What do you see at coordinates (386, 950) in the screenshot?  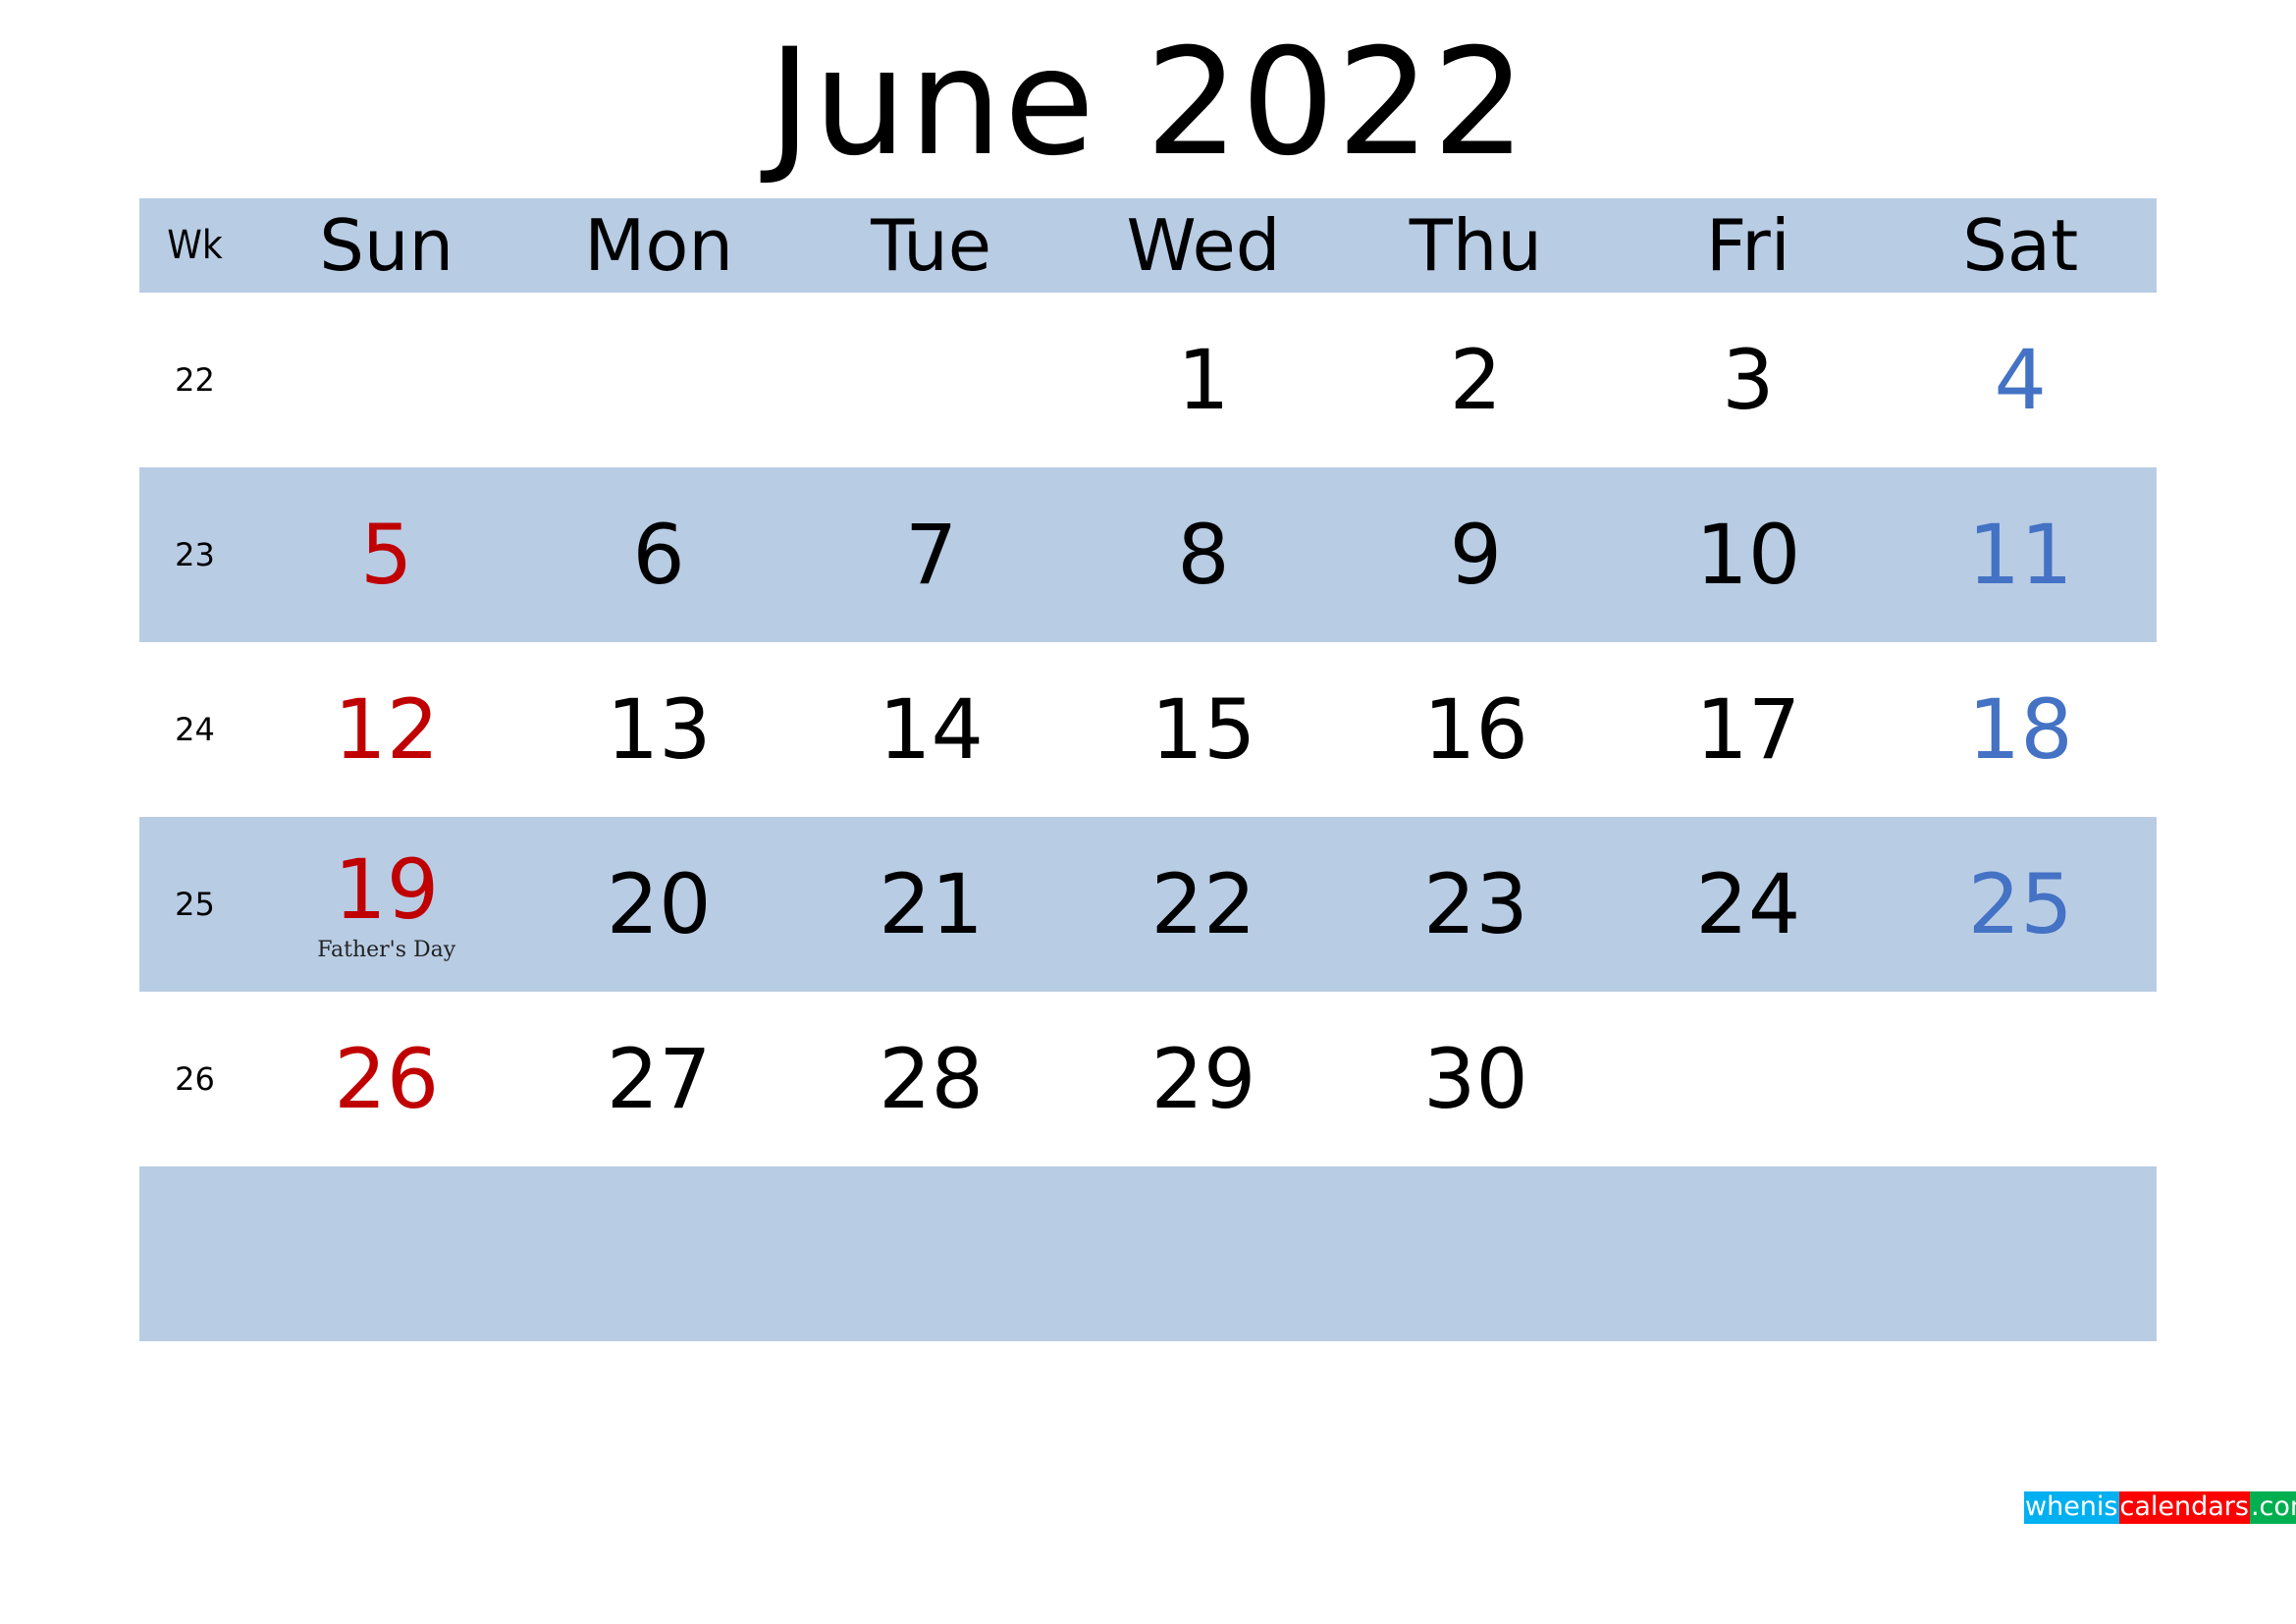 I see `holiday-label: Father's Day` at bounding box center [386, 950].